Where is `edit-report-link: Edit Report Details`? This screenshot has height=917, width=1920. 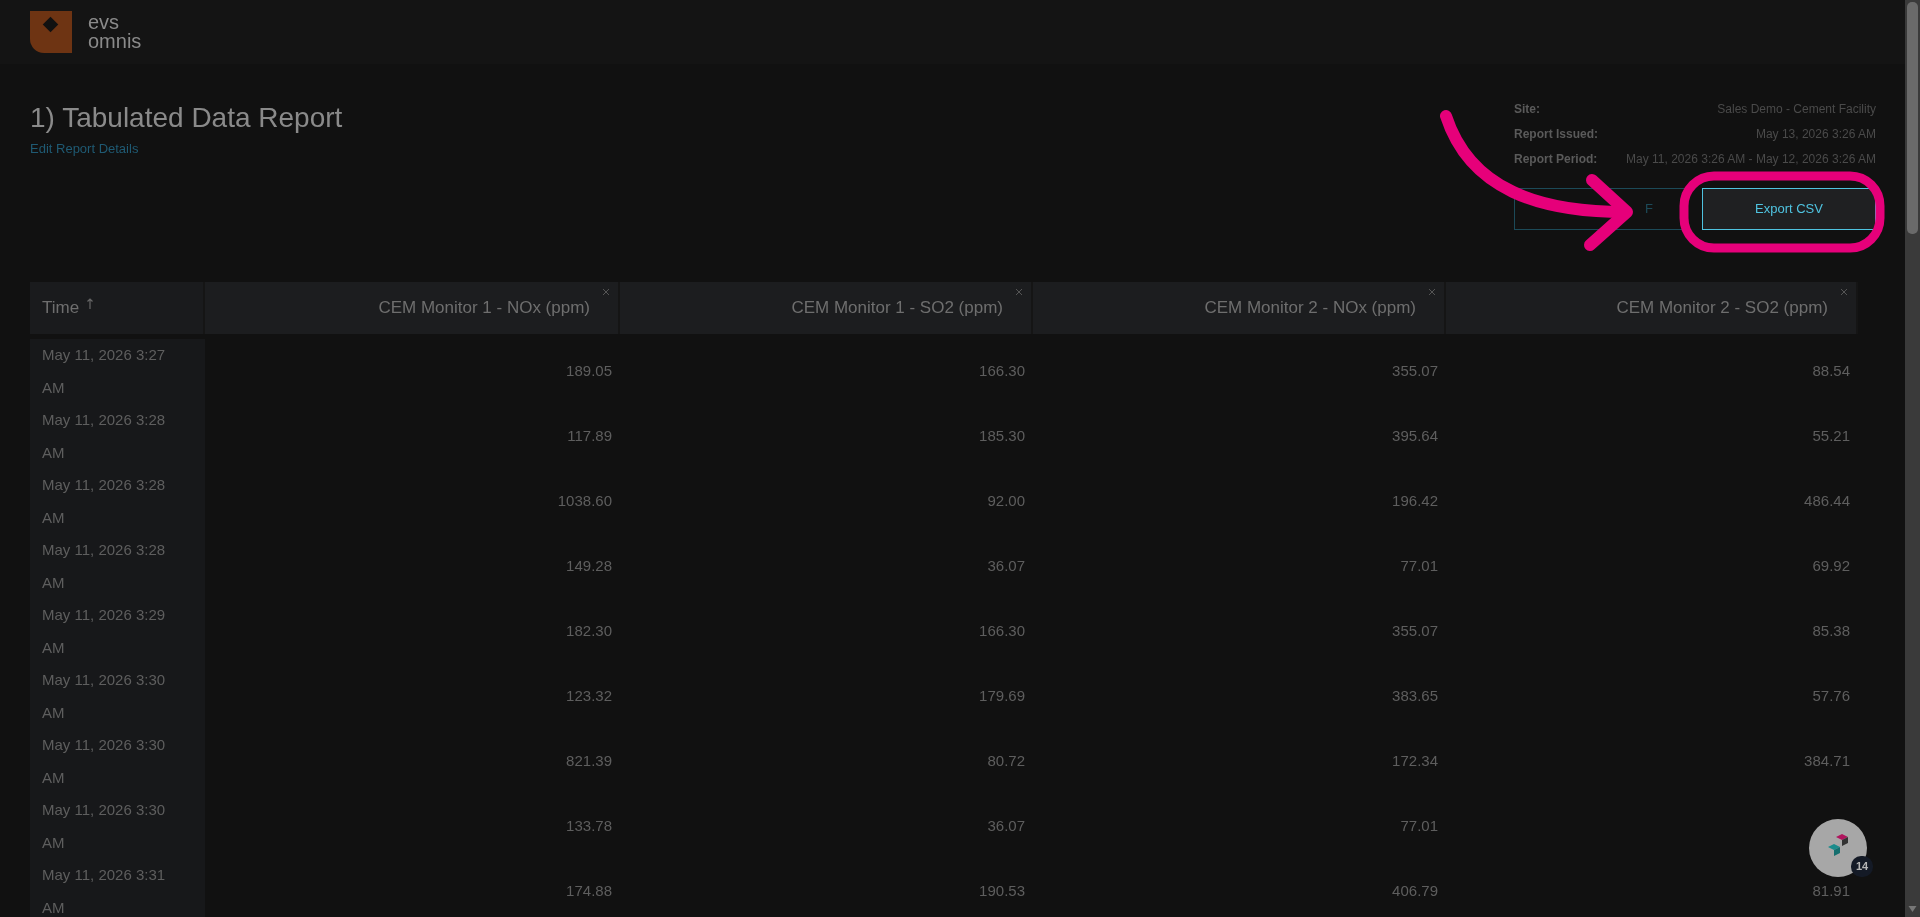
edit-report-link: Edit Report Details is located at coordinates (84, 148).